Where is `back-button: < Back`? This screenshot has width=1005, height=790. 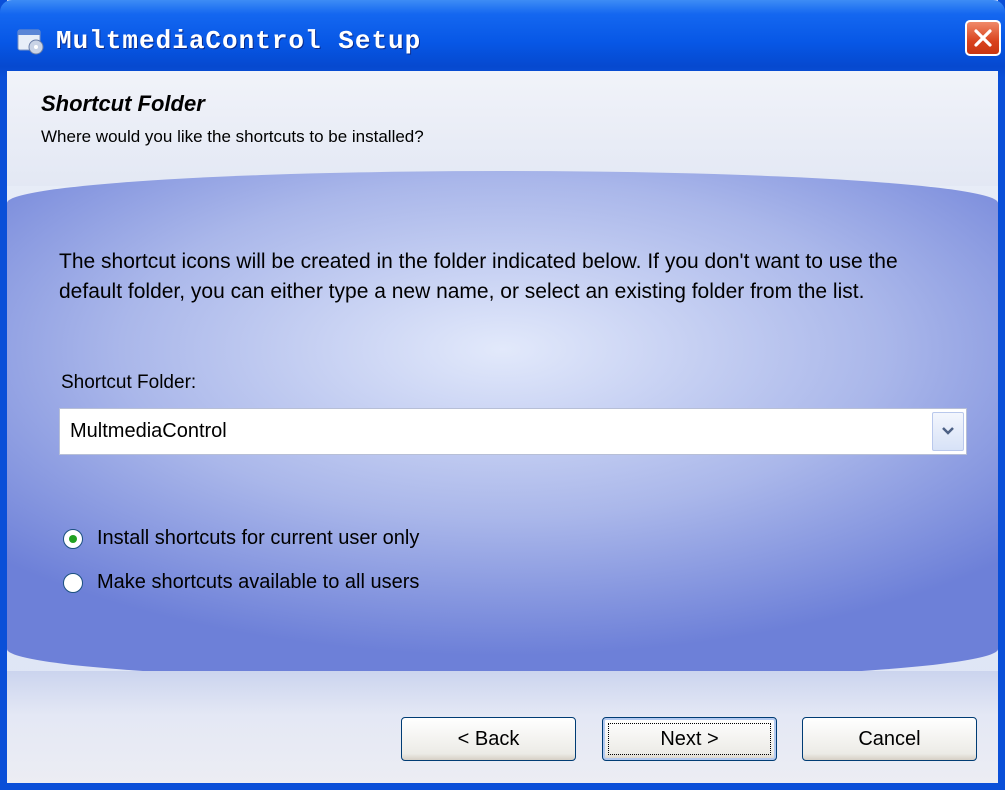 back-button: < Back is located at coordinates (488, 739).